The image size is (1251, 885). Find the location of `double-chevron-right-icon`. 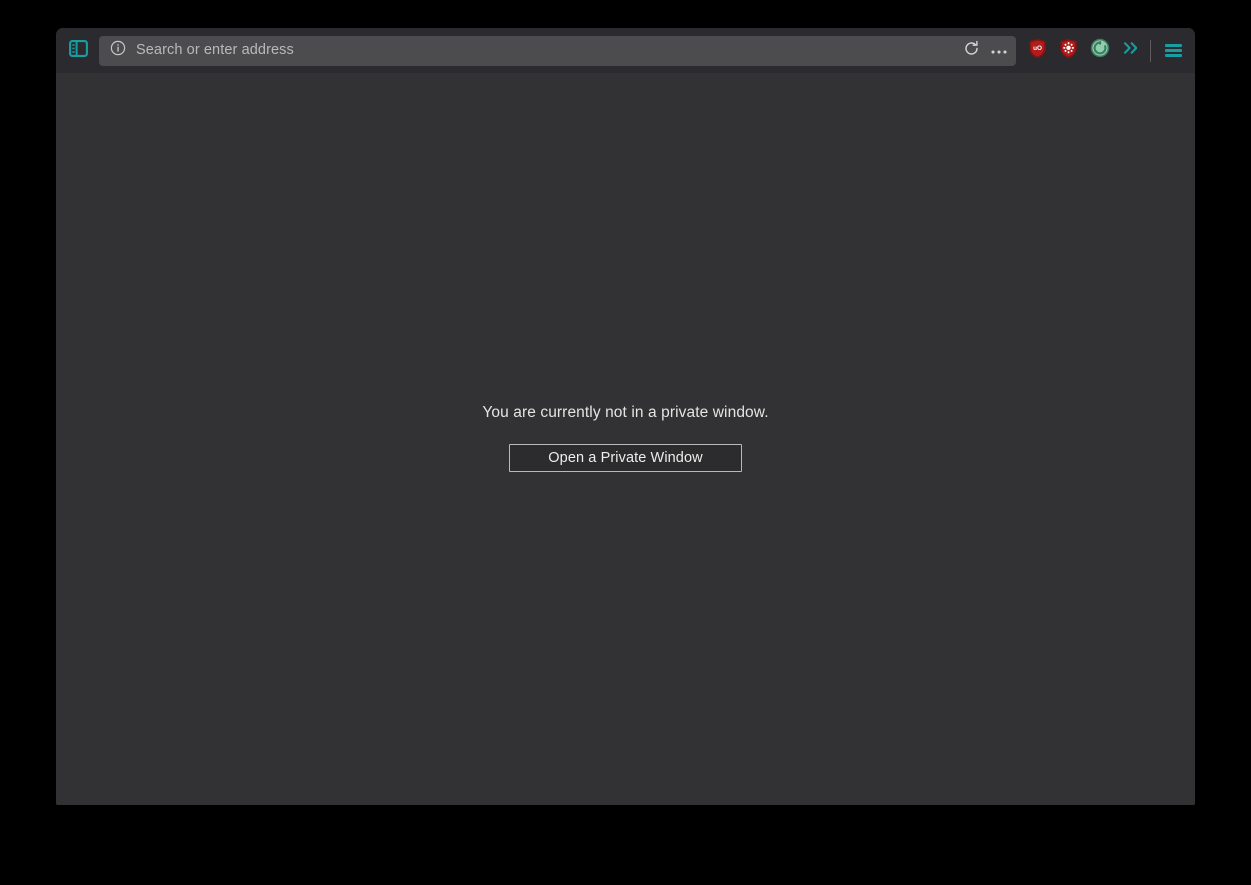

double-chevron-right-icon is located at coordinates (1131, 50).